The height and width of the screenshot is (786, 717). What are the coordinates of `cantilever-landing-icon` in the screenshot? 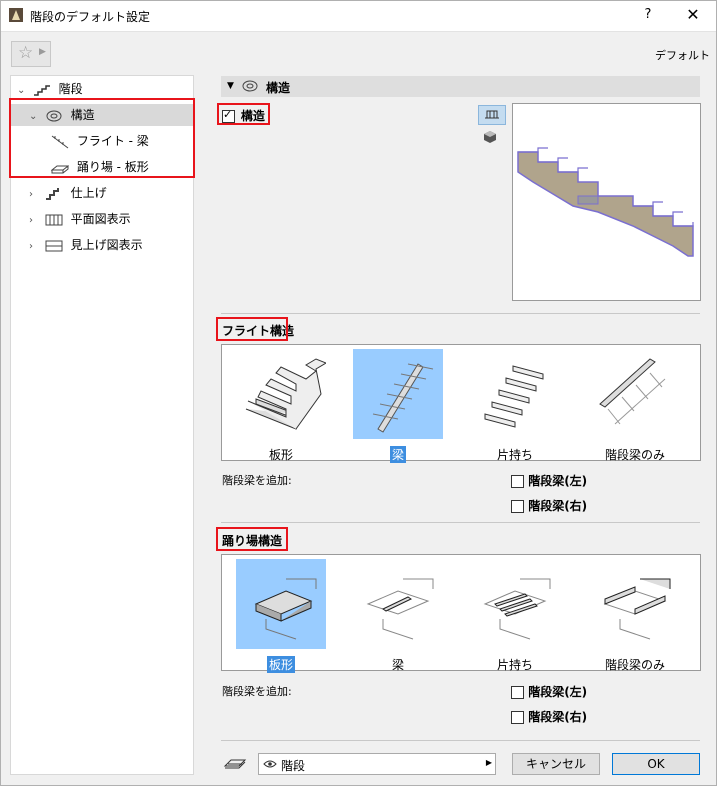 It's located at (517, 609).